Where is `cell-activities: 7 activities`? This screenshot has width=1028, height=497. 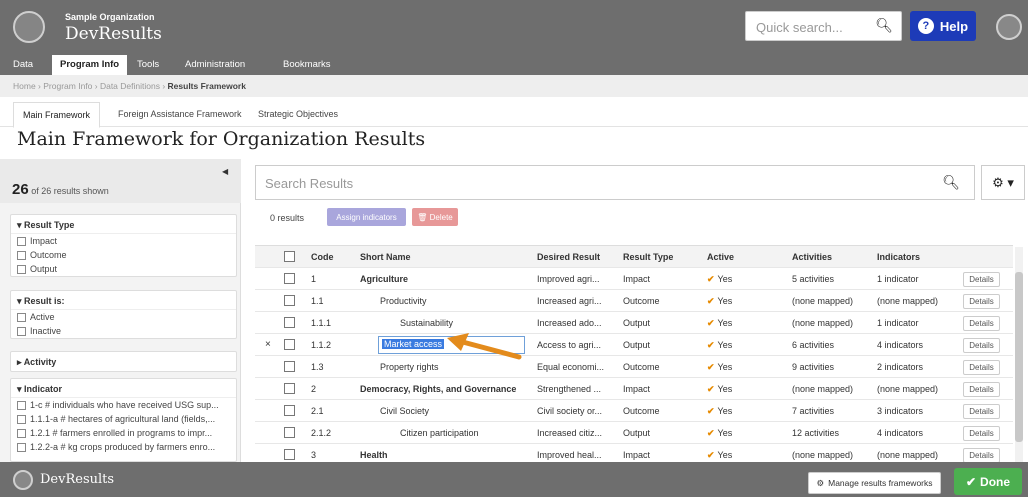 cell-activities: 7 activities is located at coordinates (813, 411).